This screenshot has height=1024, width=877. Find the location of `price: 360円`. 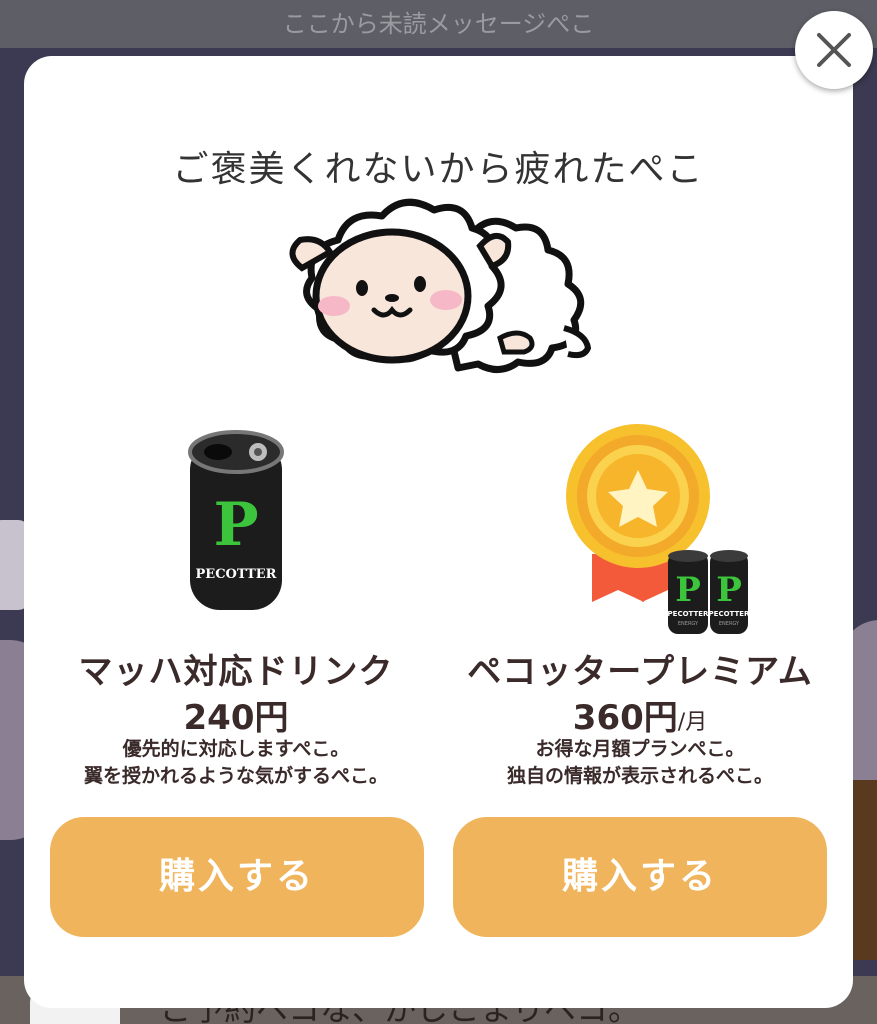

price: 360円 is located at coordinates (625, 718).